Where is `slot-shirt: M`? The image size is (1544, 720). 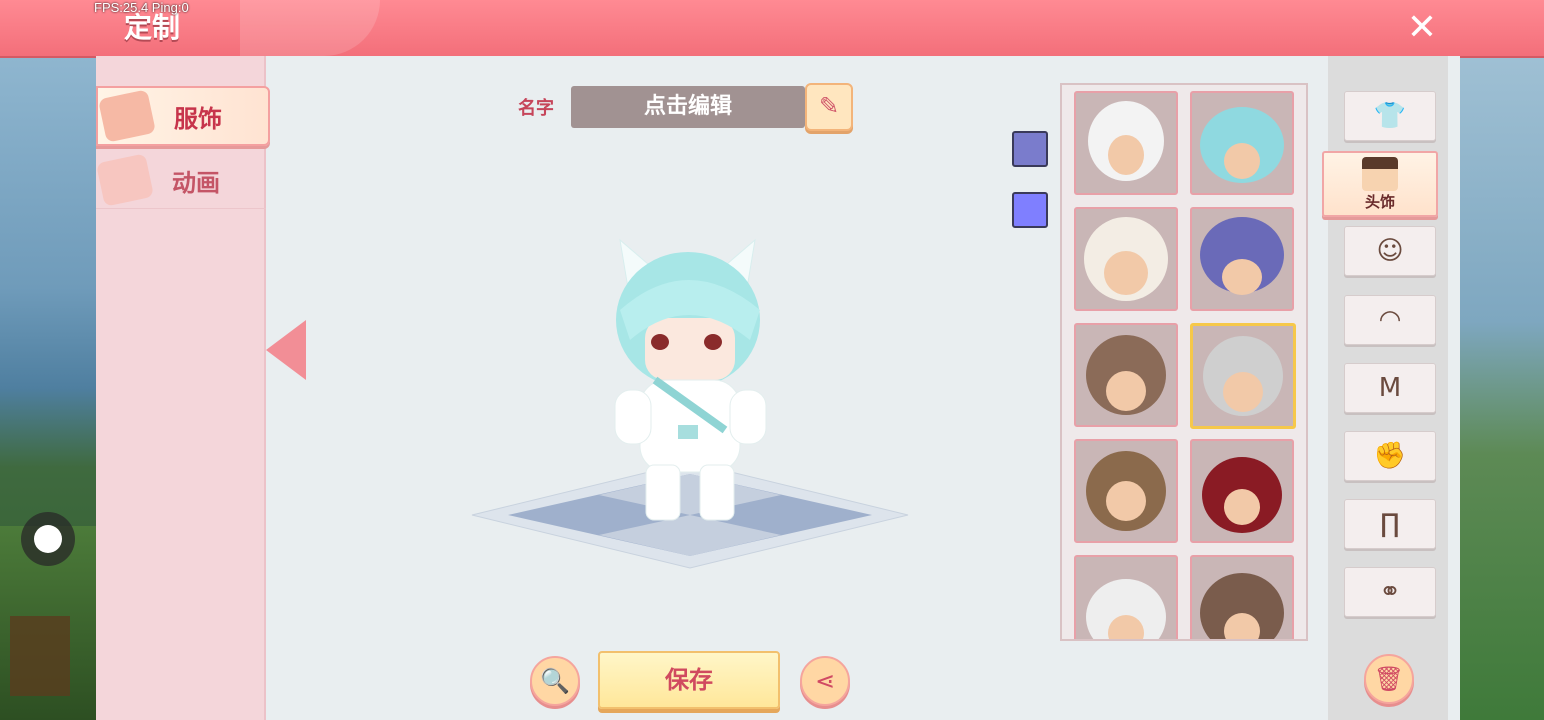 slot-shirt: M is located at coordinates (1390, 388).